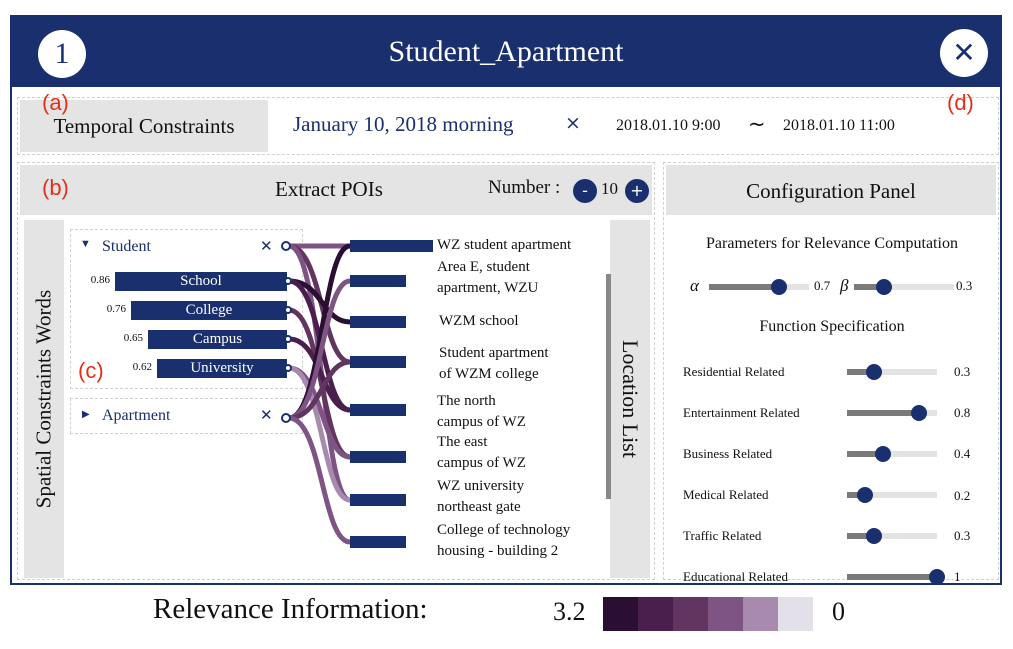 This screenshot has height=649, width=1013. I want to click on poi-line: The north, so click(466, 401).